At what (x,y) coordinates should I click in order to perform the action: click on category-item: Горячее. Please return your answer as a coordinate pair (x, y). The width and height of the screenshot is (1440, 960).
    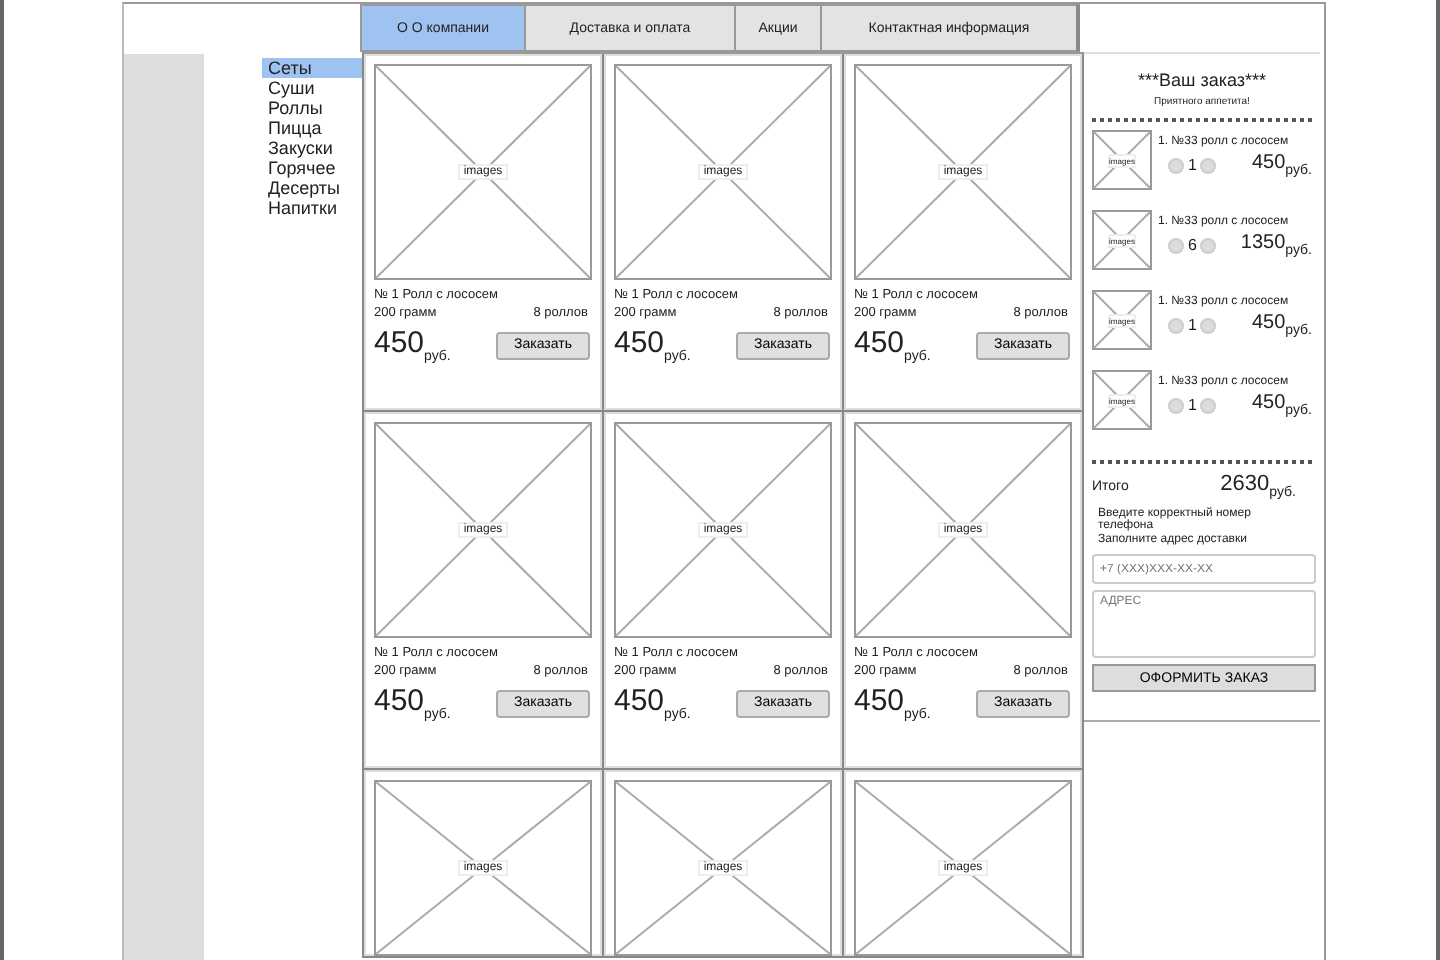
    Looking at the image, I should click on (312, 168).